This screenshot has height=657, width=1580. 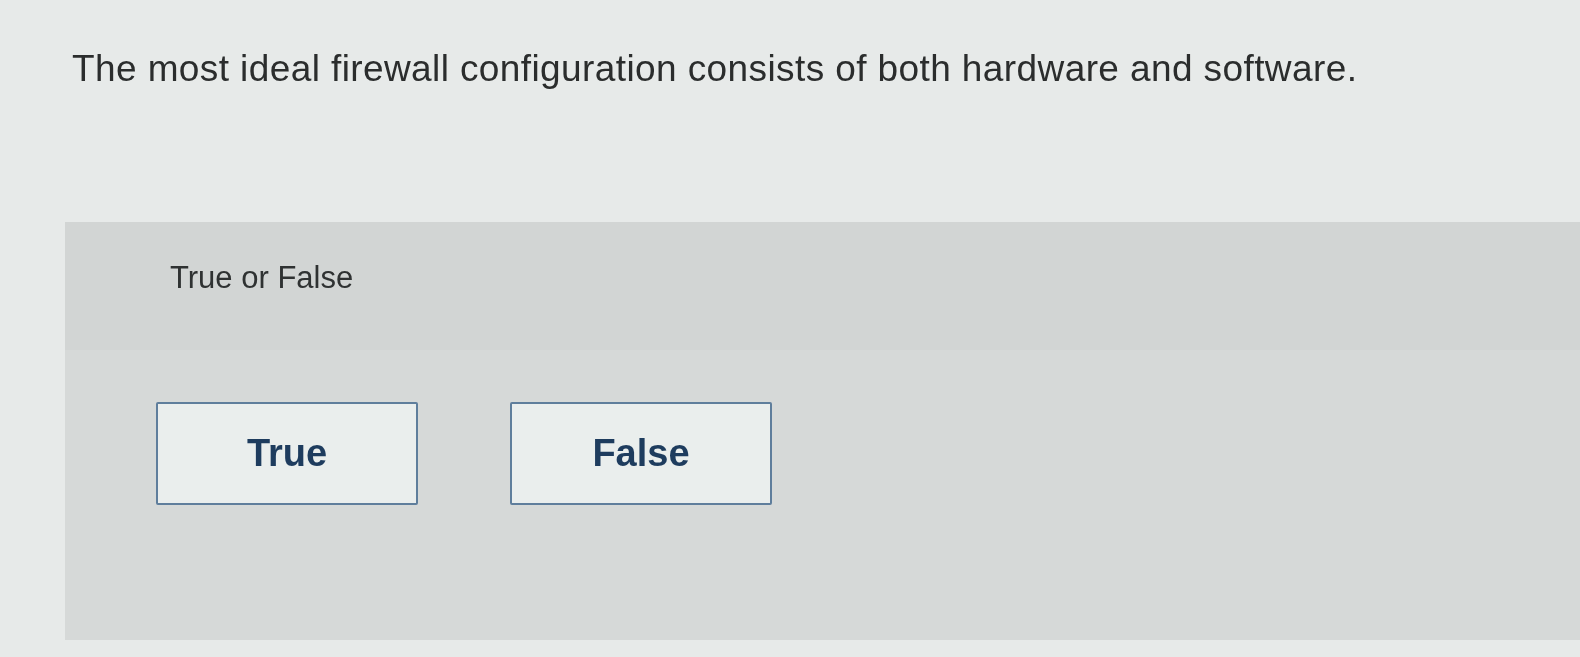 What do you see at coordinates (641, 453) in the screenshot?
I see `answer-option-button: False` at bounding box center [641, 453].